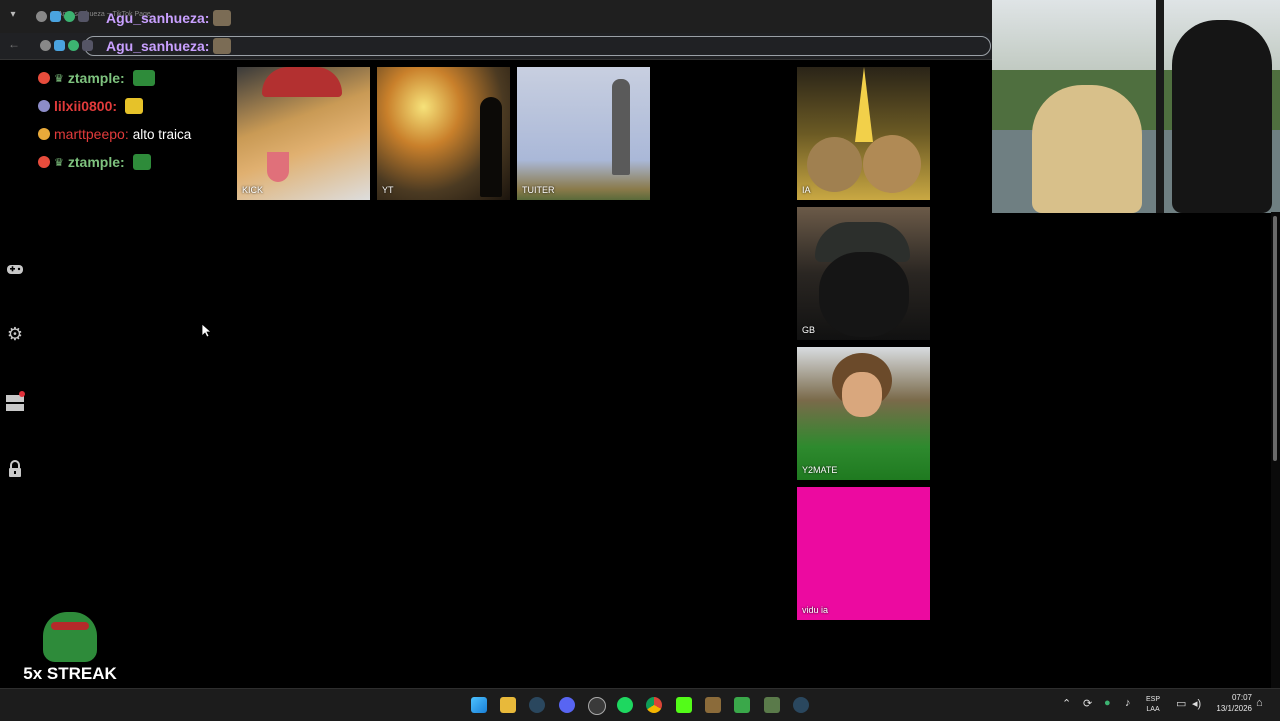 This screenshot has width=1280, height=721. I want to click on clock-time: 07:07, so click(1241, 697).